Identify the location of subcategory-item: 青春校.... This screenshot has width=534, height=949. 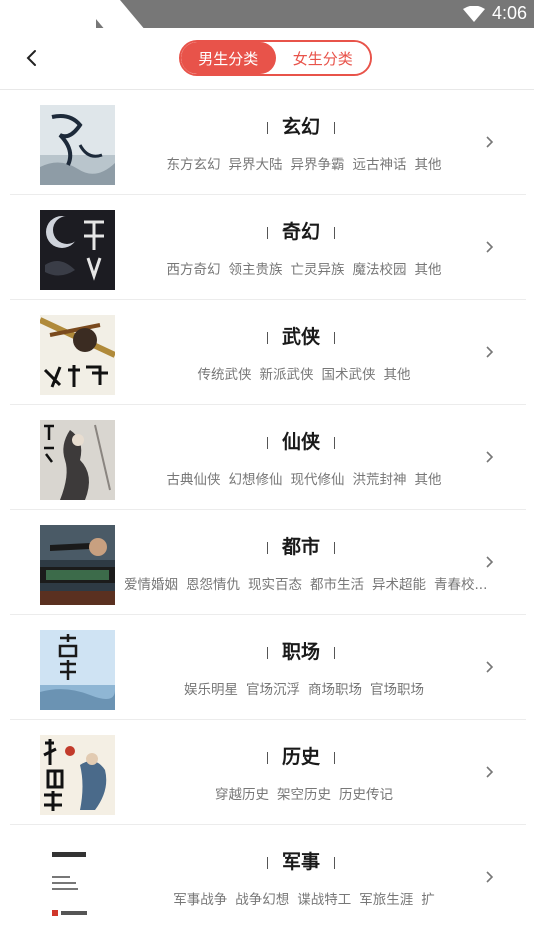
(460, 585).